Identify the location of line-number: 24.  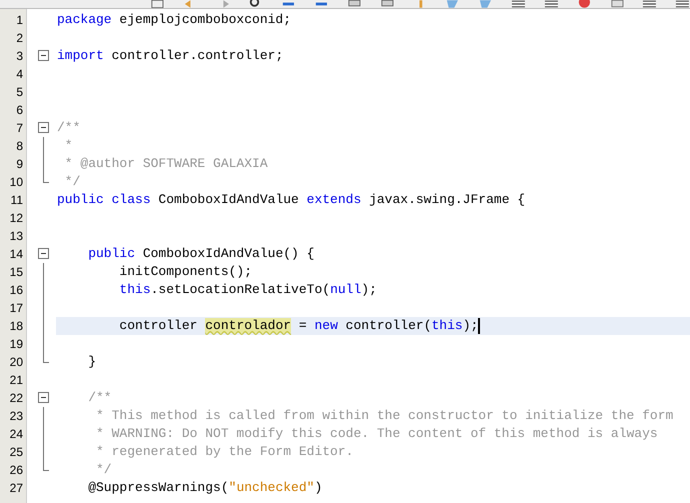
(16, 434).